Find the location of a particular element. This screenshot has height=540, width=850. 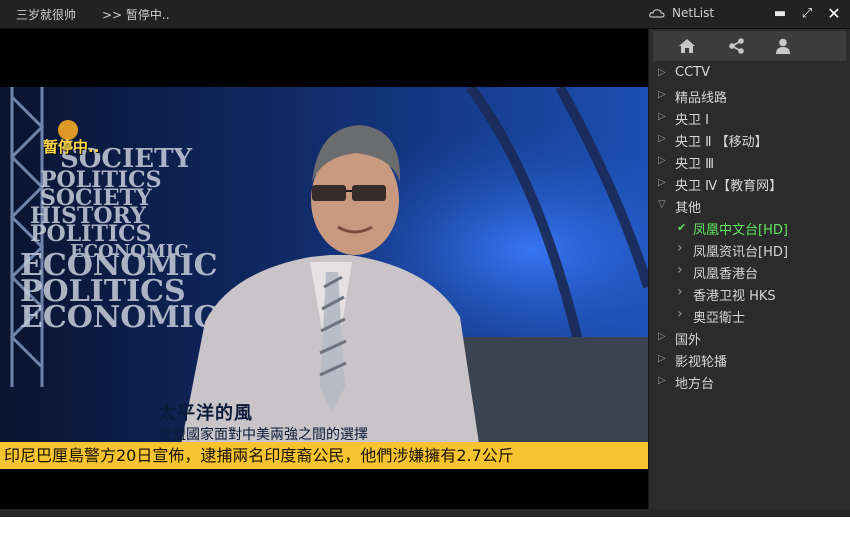

channel-item: ▷ 精品线路 is located at coordinates (752, 97).